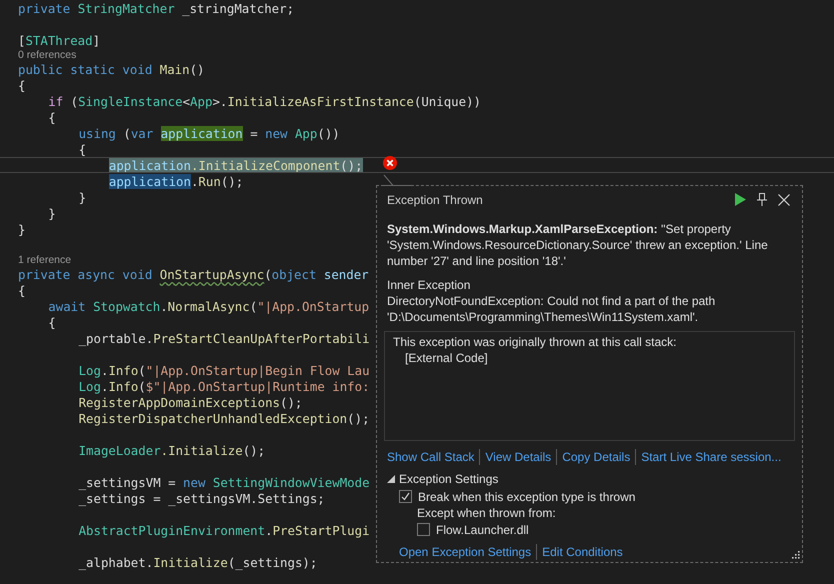  I want to click on code-line: _settingsVM = new SettingWindowViewMode, so click(224, 482).